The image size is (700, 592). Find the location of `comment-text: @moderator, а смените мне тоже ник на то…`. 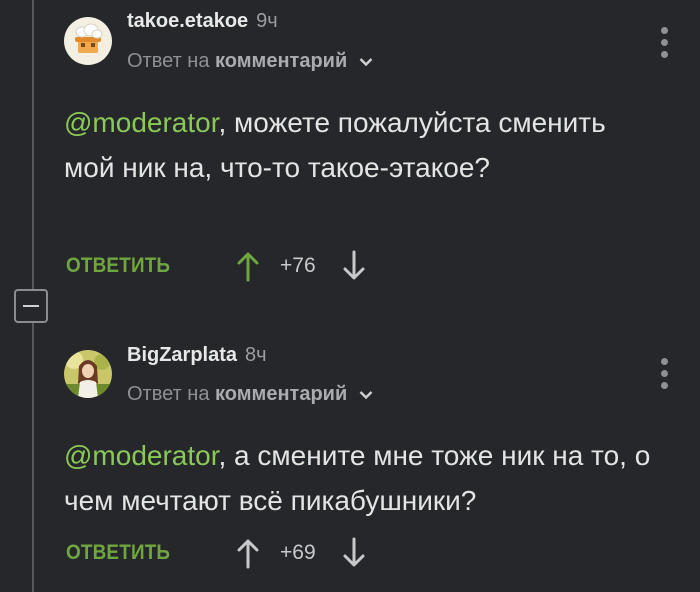

comment-text: @moderator, а смените мне тоже ник на то… is located at coordinates (362, 478).